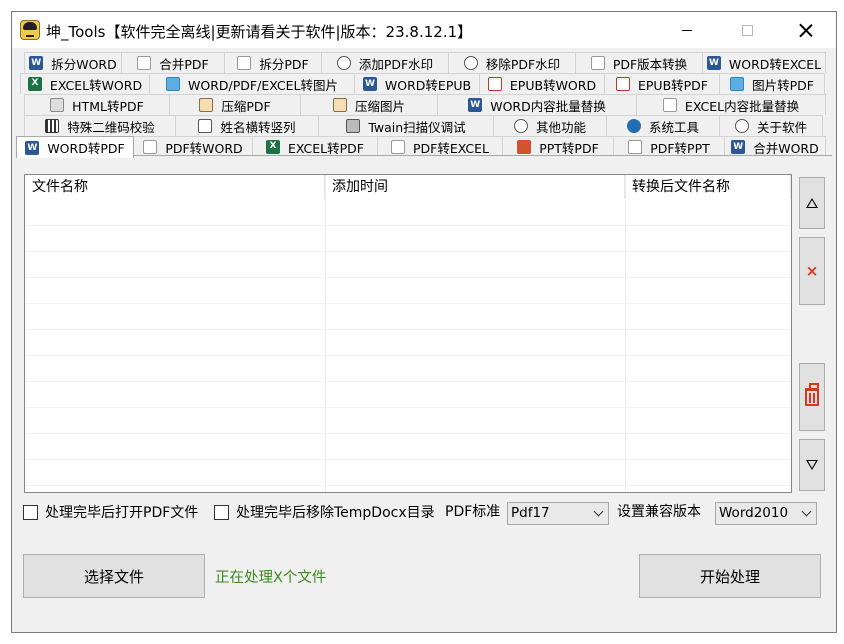 The width and height of the screenshot is (844, 644). What do you see at coordinates (247, 125) in the screenshot?
I see `tab-name-horizontal-to-vertical: 姓名横转竖列` at bounding box center [247, 125].